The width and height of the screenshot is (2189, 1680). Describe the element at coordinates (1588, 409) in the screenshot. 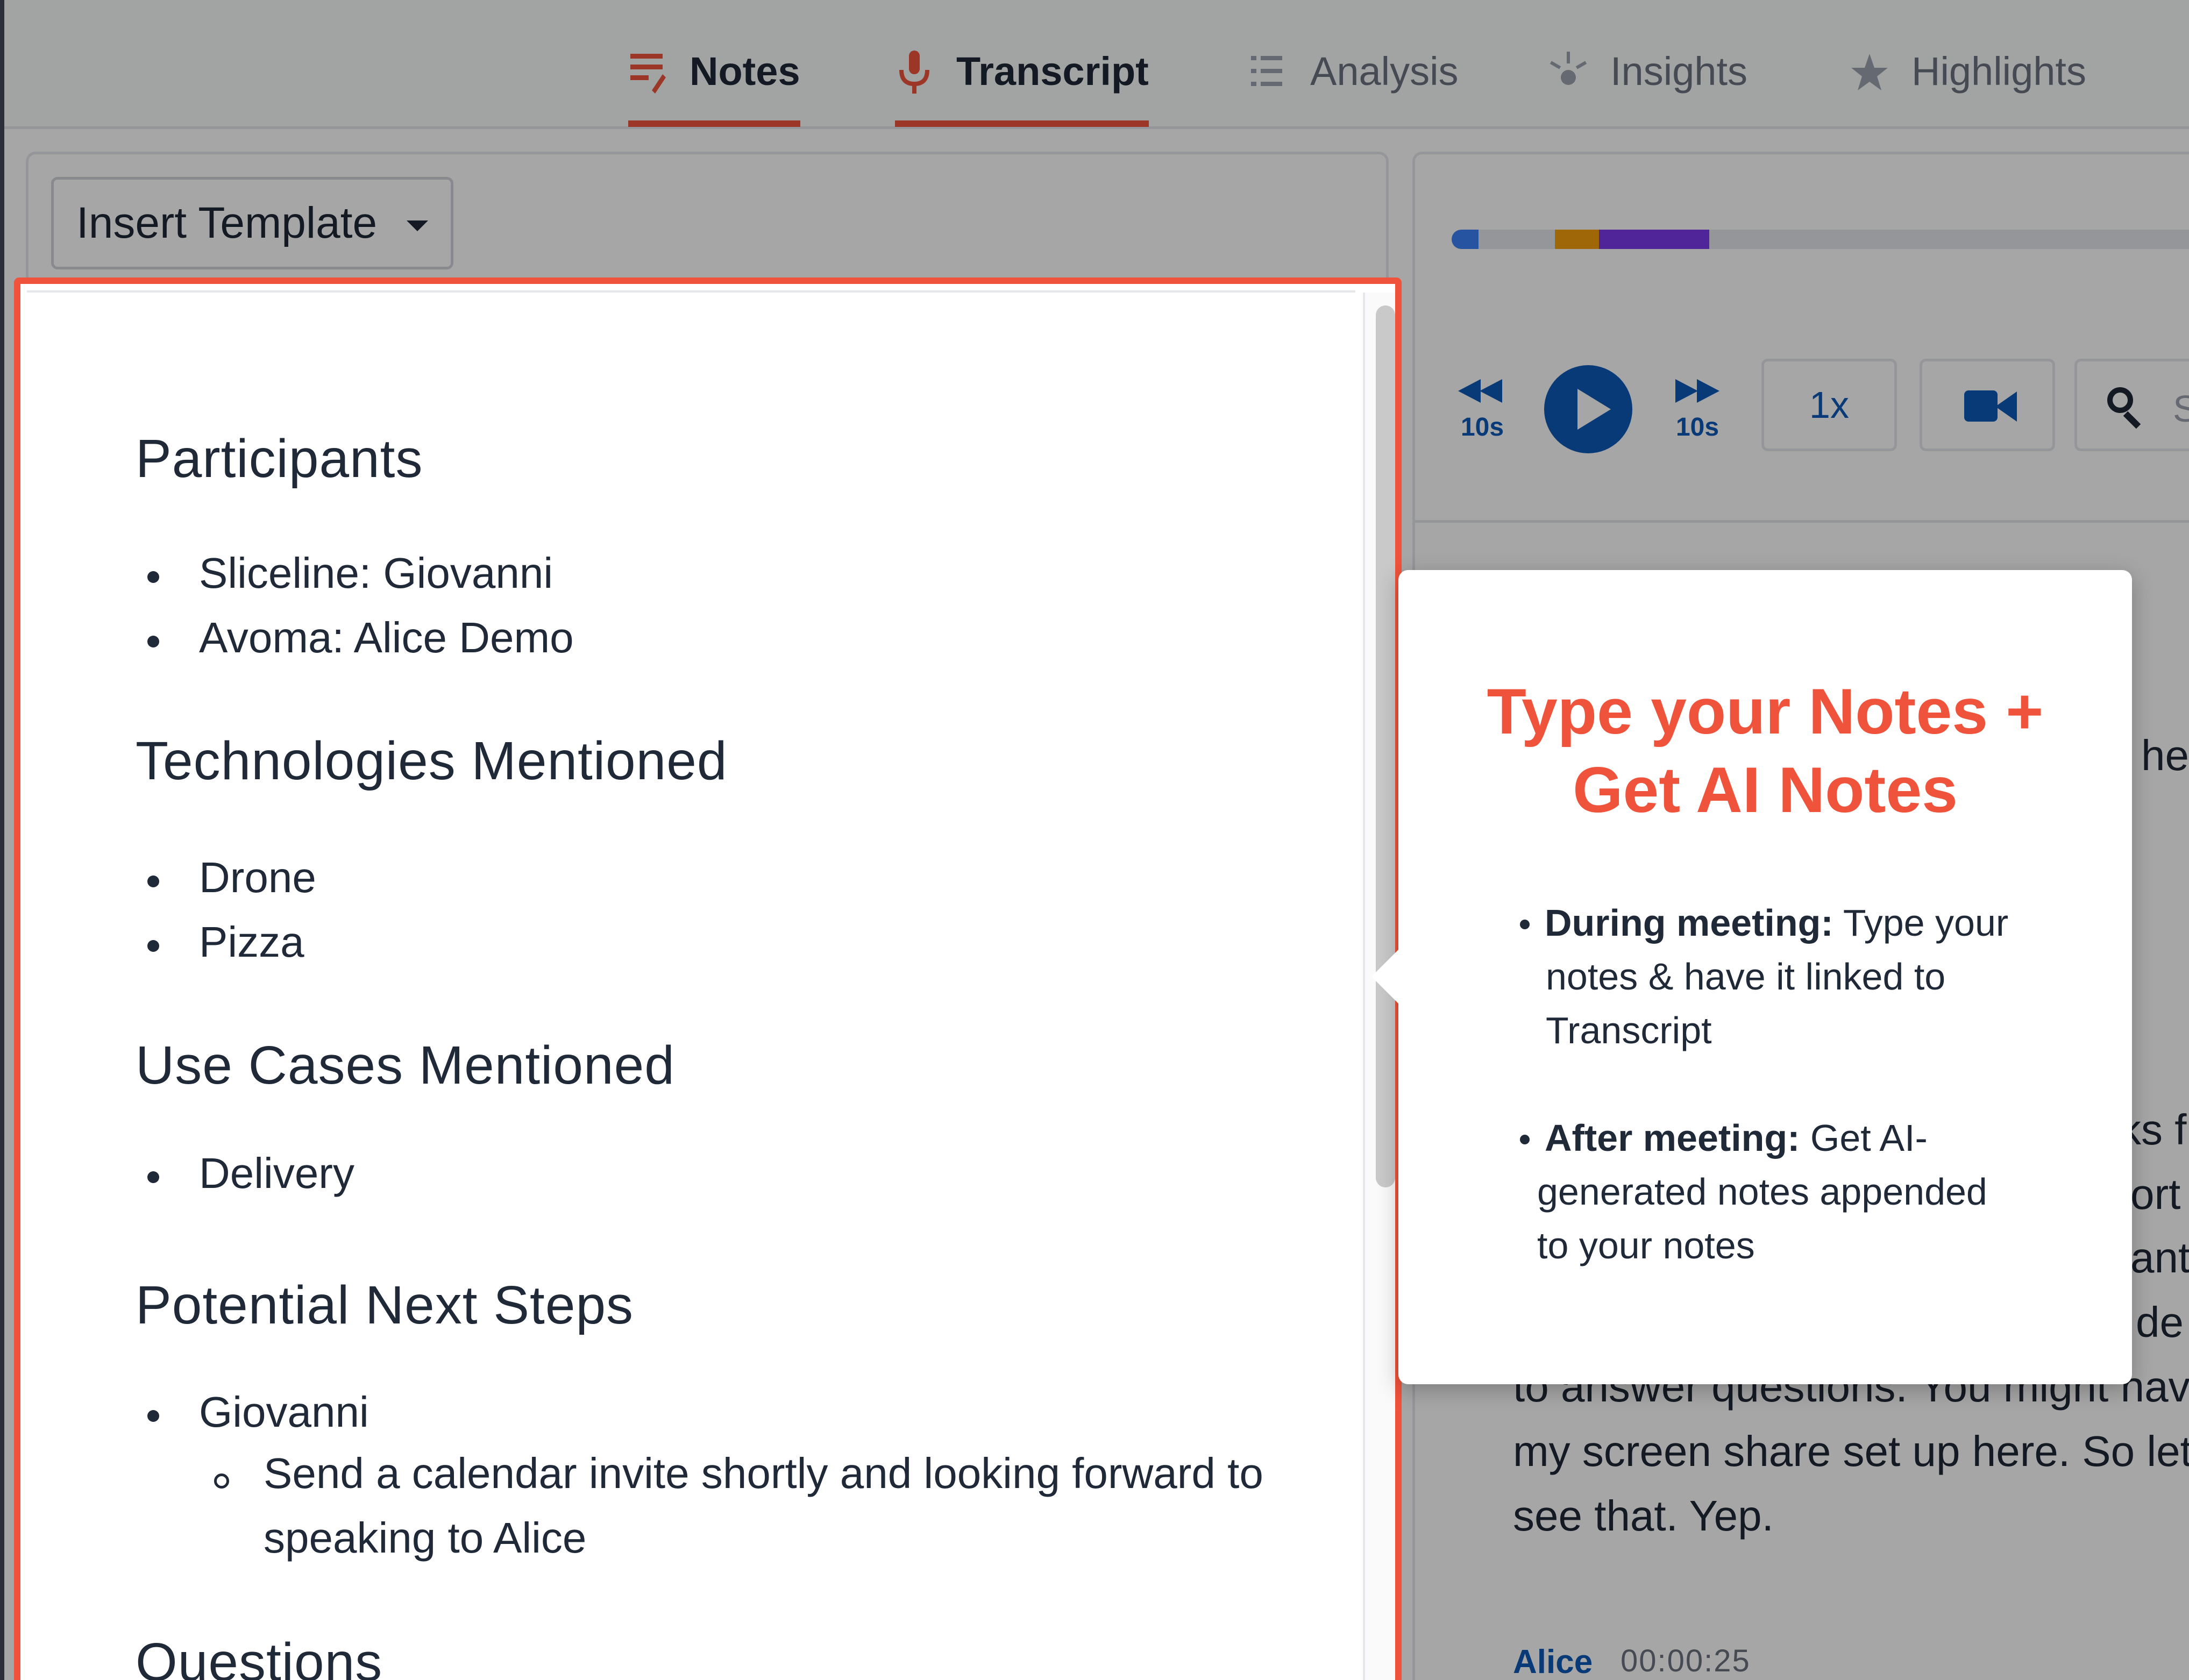

I see `play-button` at that location.